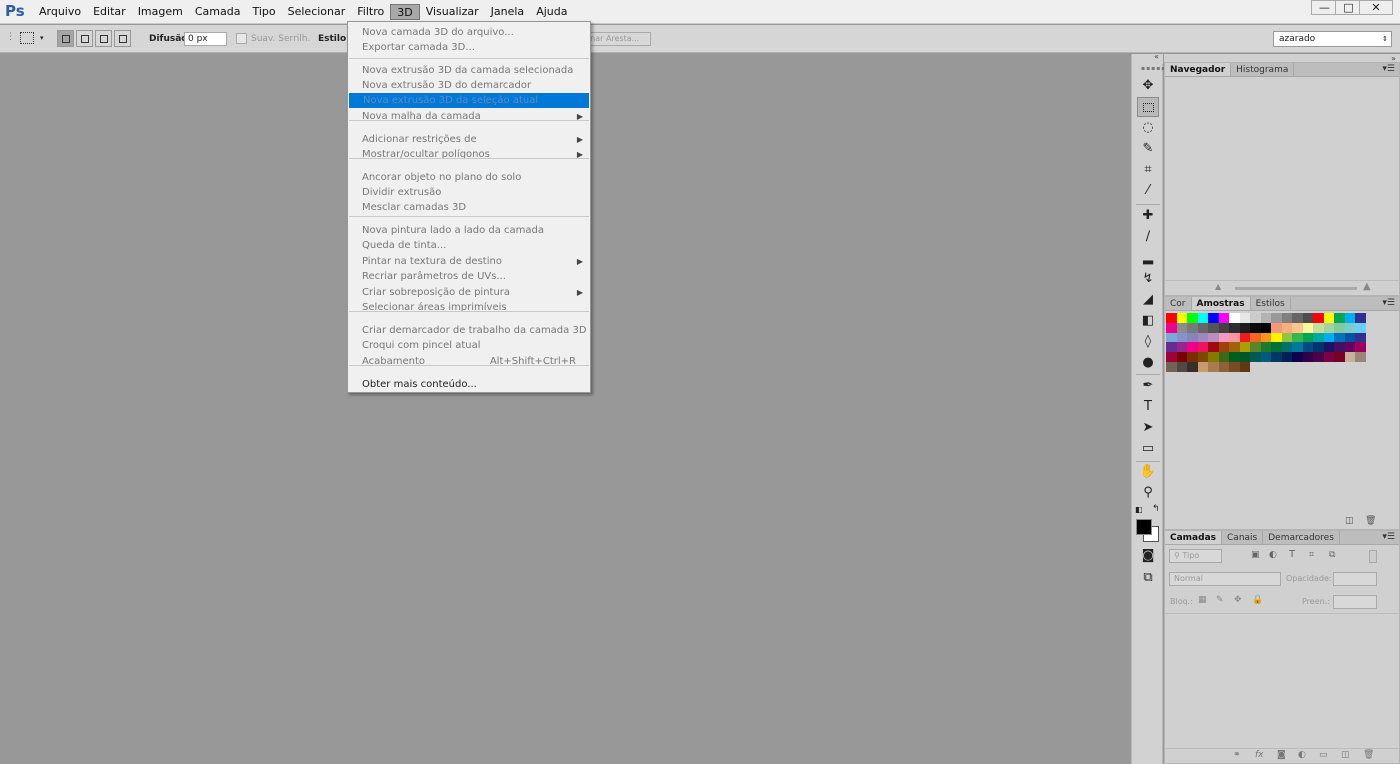  Describe the element at coordinates (1148, 407) in the screenshot. I see `type-tool-icon: T` at that location.